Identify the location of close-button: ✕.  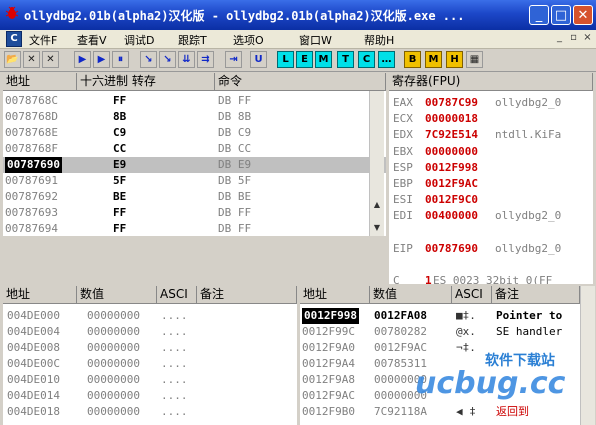
(583, 15).